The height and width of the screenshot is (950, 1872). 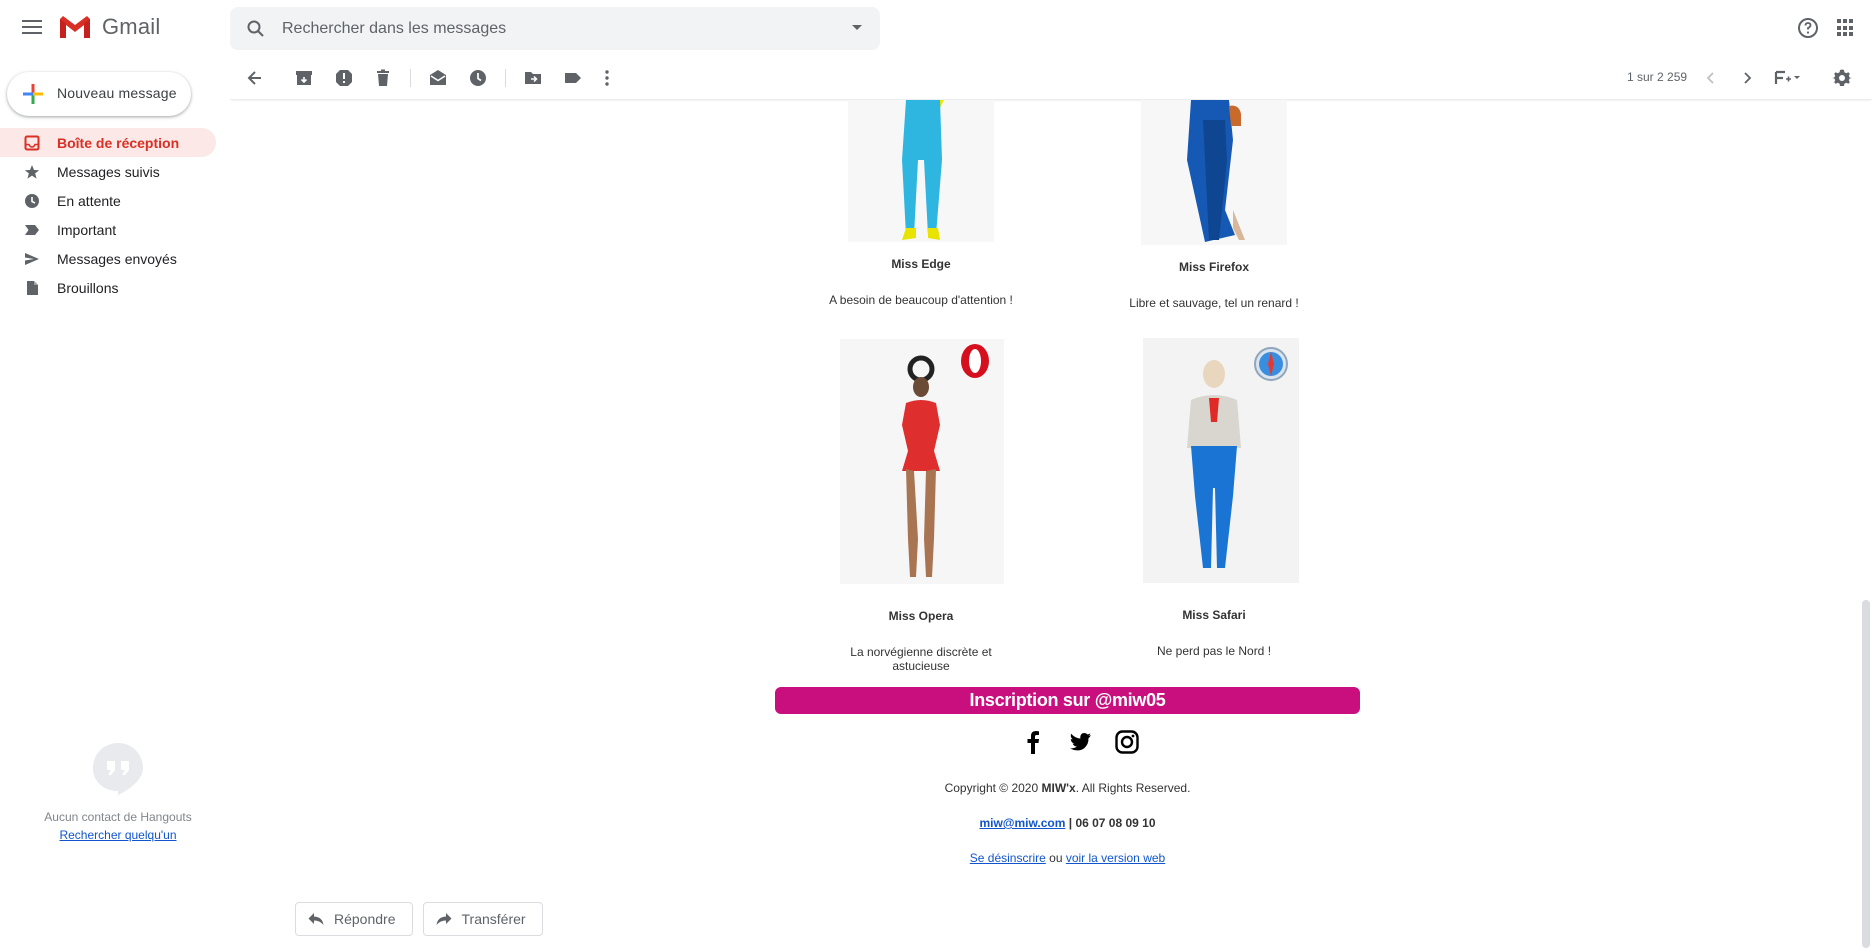 I want to click on sidebar-item-important: Important, so click(x=108, y=229).